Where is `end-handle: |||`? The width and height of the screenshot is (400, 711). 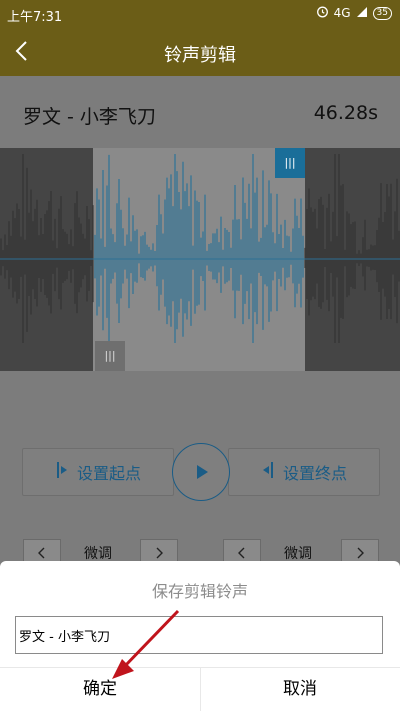
end-handle: ||| is located at coordinates (290, 163).